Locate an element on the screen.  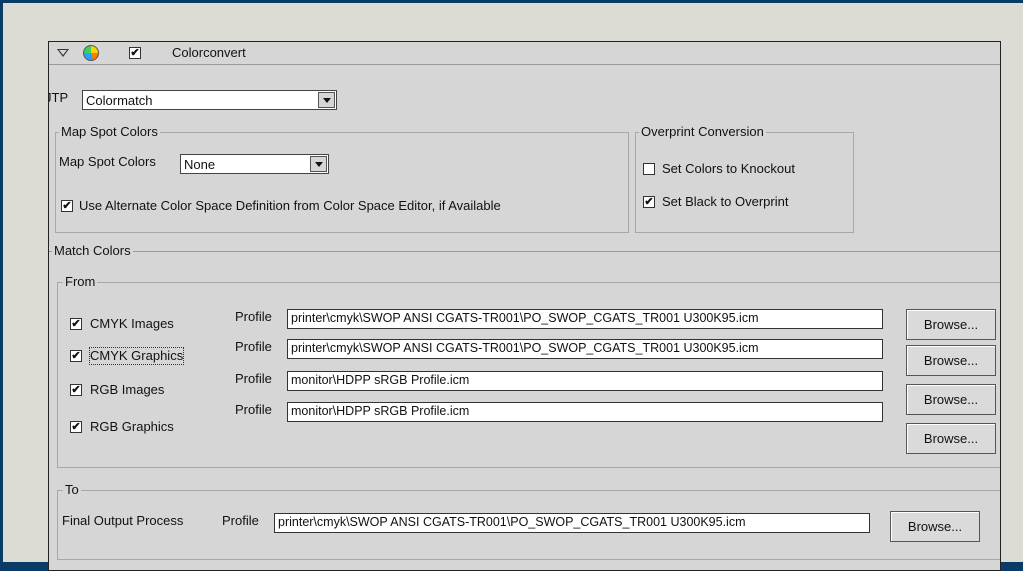
rgb-images-checkbox: ✔ is located at coordinates (76, 390).